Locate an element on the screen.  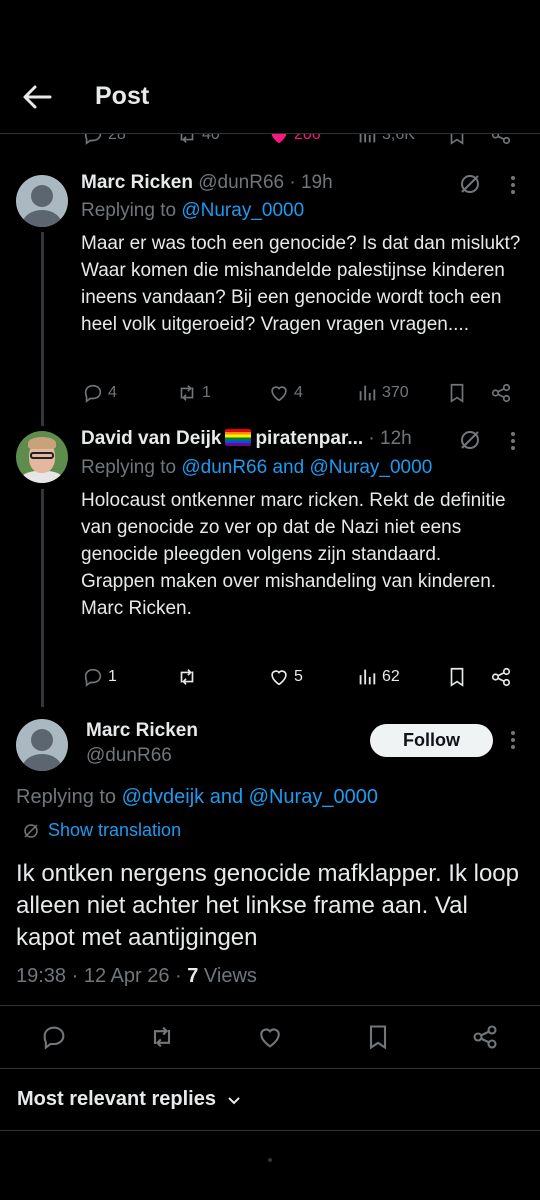
tweet-actions: 4 1 4 370 is located at coordinates (270, 393).